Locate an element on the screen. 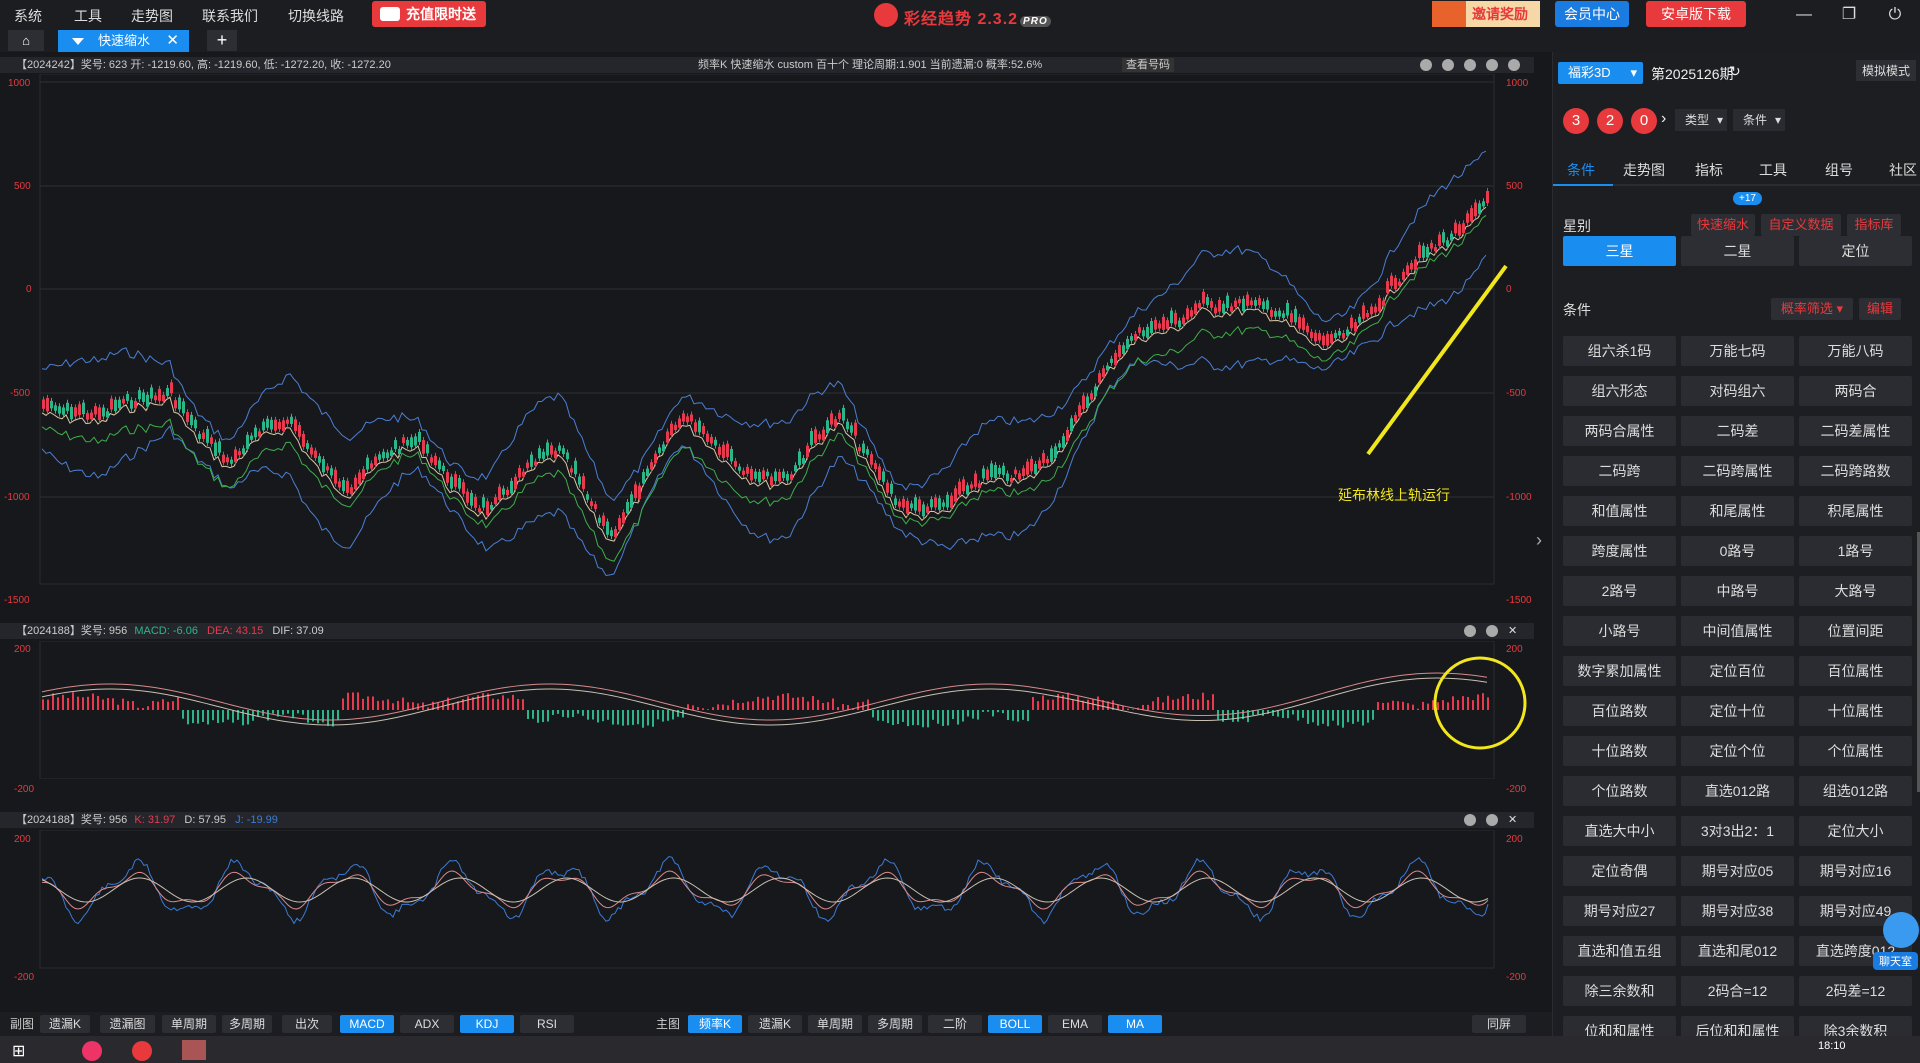 This screenshot has height=1063, width=1920. main-btn-multi-period: 多周期 is located at coordinates (895, 1024).